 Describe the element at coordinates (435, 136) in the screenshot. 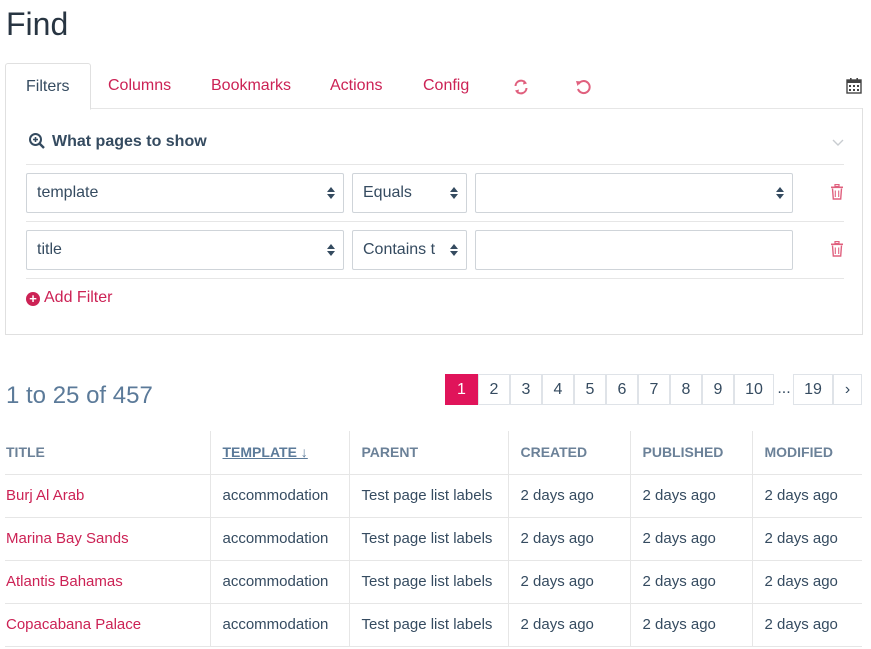

I see `filters-panel-header: What pages to show` at that location.